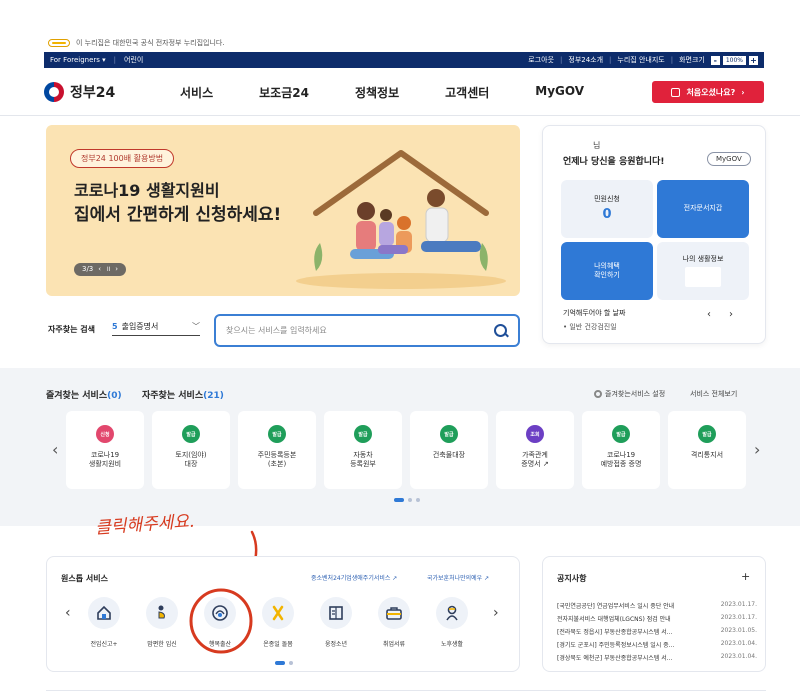  Describe the element at coordinates (535, 434) in the screenshot. I see `service-badge: 조회` at that location.